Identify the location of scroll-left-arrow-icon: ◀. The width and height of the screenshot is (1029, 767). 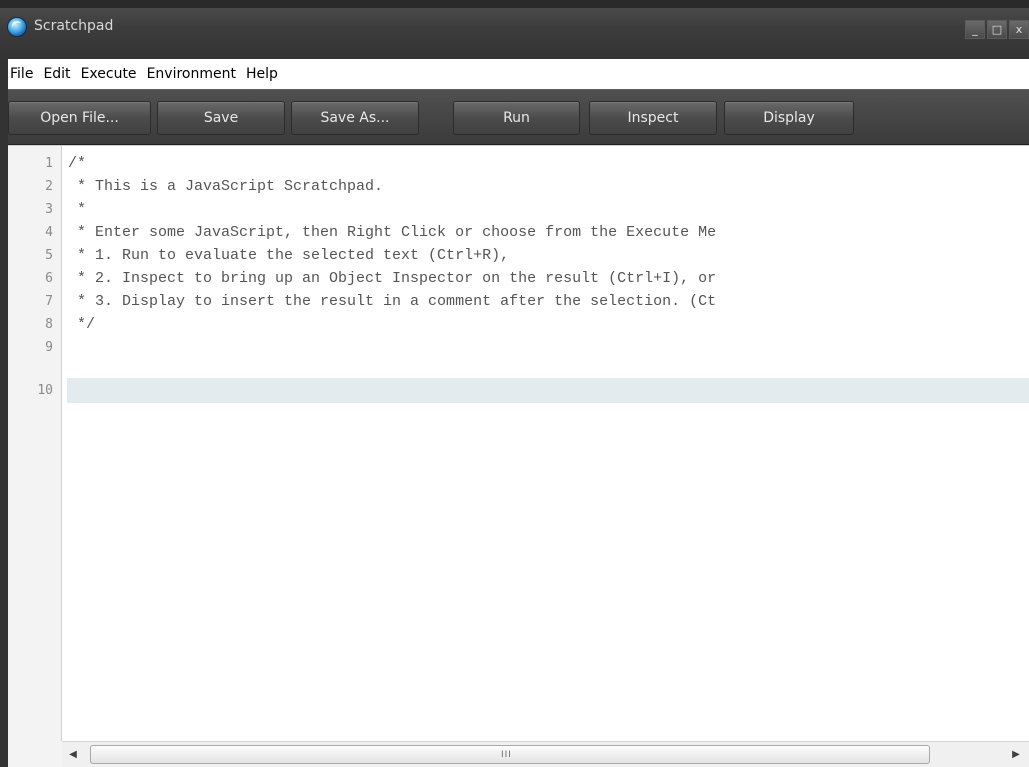
(73, 755).